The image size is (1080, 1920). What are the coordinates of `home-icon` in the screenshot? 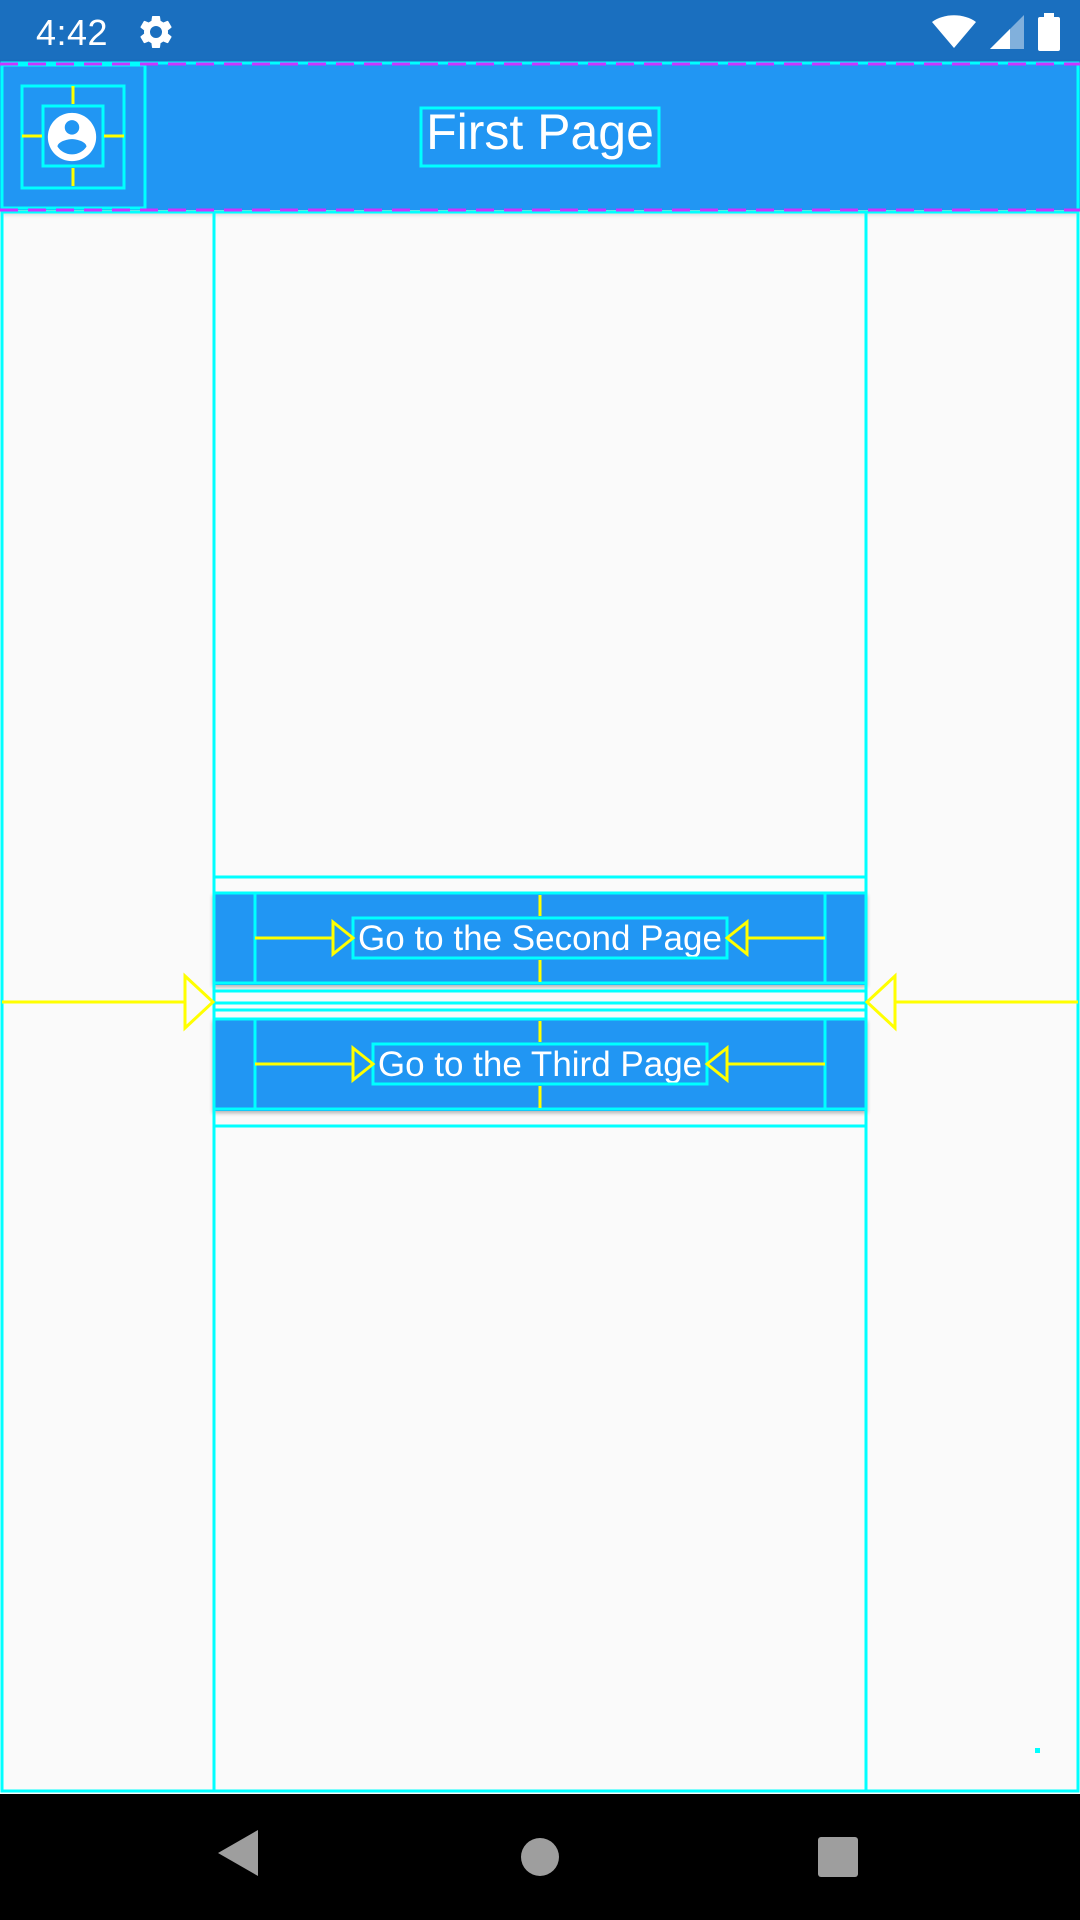 It's located at (540, 1857).